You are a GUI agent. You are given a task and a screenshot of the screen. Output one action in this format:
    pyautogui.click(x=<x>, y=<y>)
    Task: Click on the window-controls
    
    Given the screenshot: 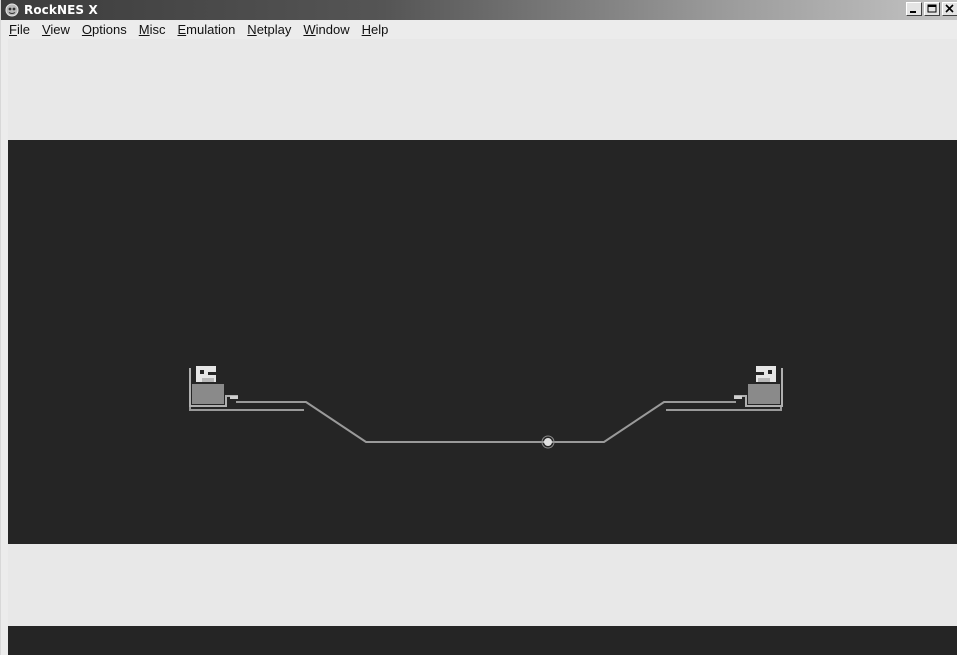 What is the action you would take?
    pyautogui.click(x=931, y=9)
    